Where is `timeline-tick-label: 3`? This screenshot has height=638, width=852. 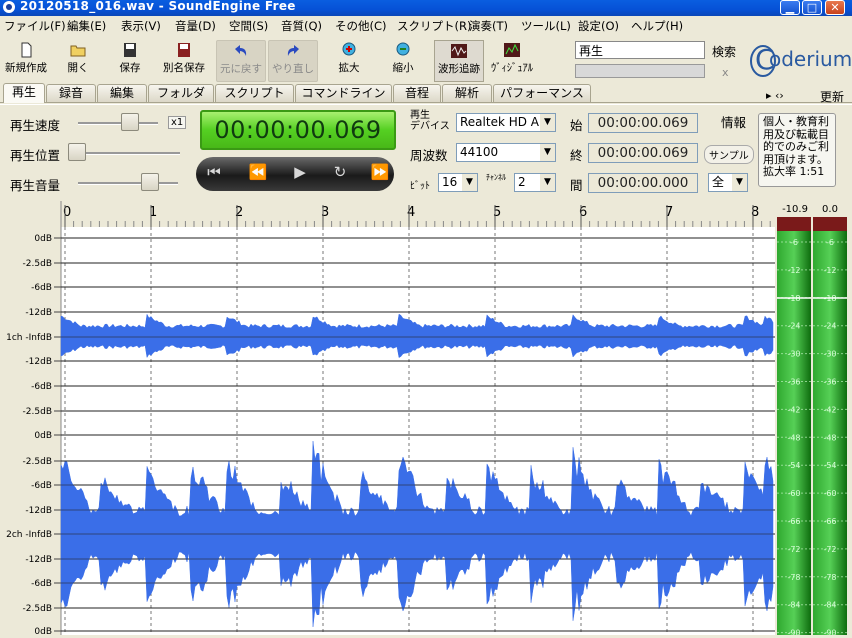 timeline-tick-label: 3 is located at coordinates (325, 212).